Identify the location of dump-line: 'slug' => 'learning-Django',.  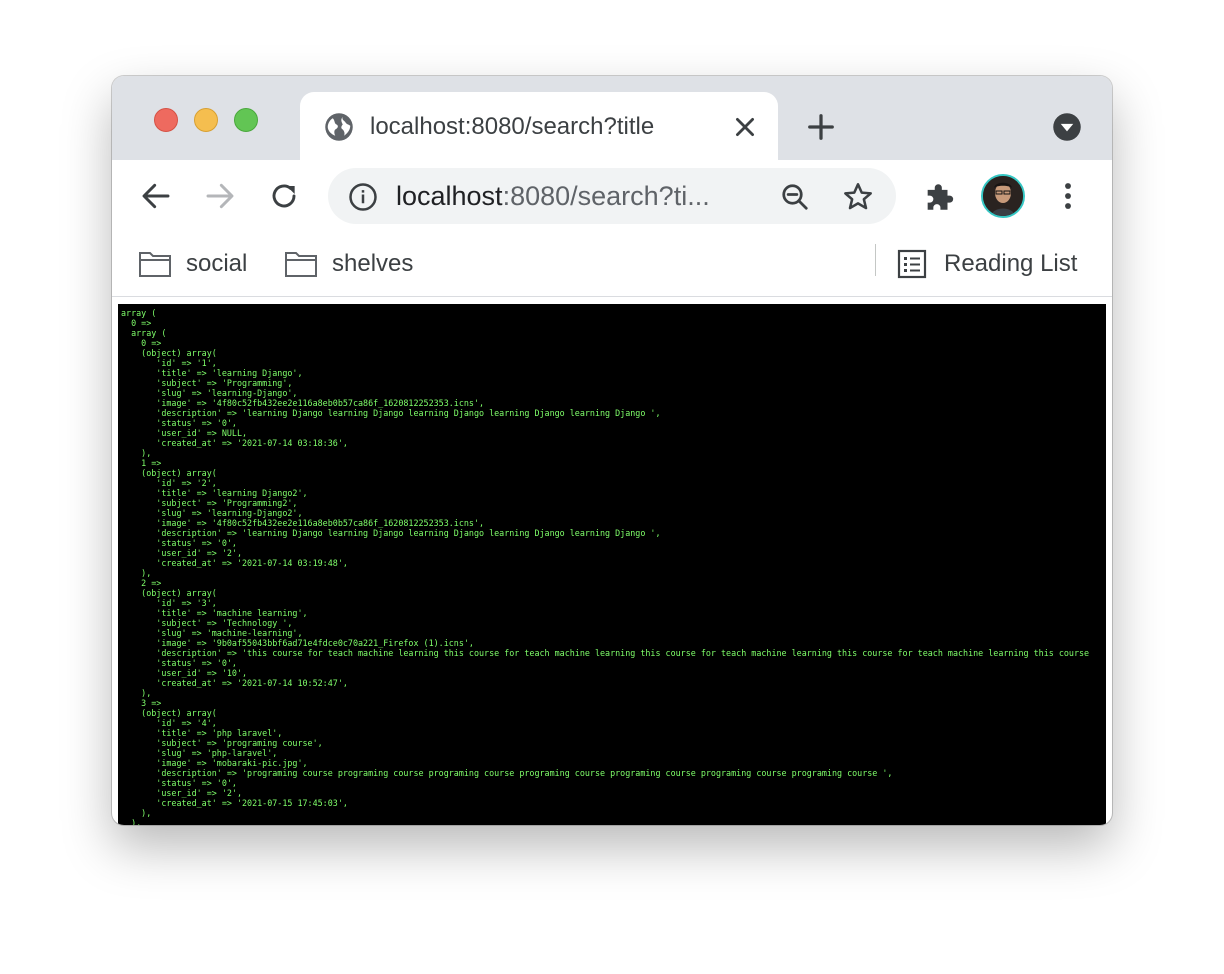
(209, 393).